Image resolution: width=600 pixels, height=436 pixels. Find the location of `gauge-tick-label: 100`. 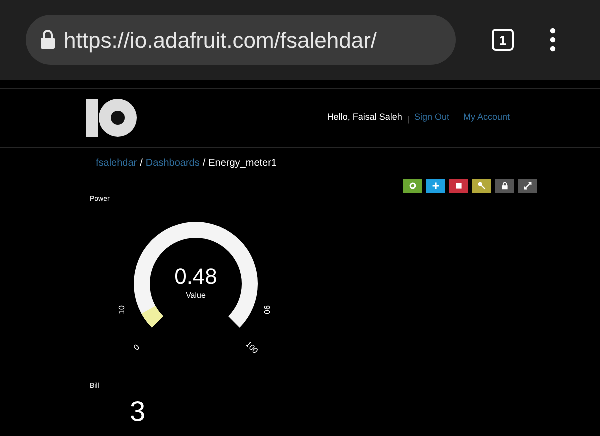

gauge-tick-label: 100 is located at coordinates (252, 348).